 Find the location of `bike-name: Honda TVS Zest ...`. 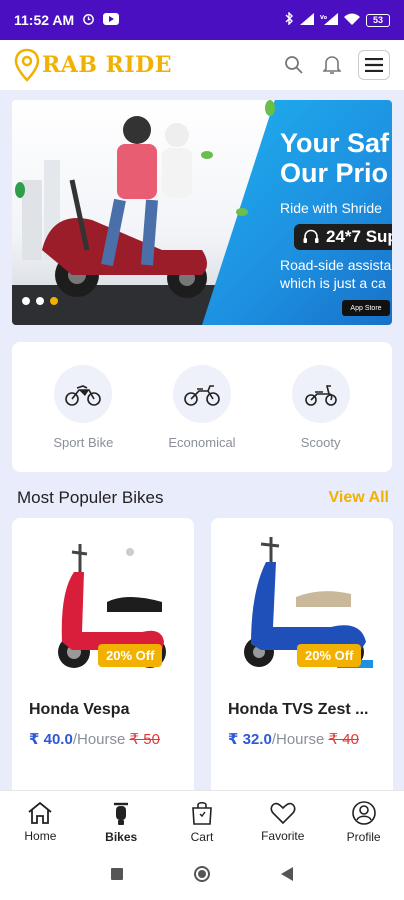

bike-name: Honda TVS Zest ... is located at coordinates (298, 709).